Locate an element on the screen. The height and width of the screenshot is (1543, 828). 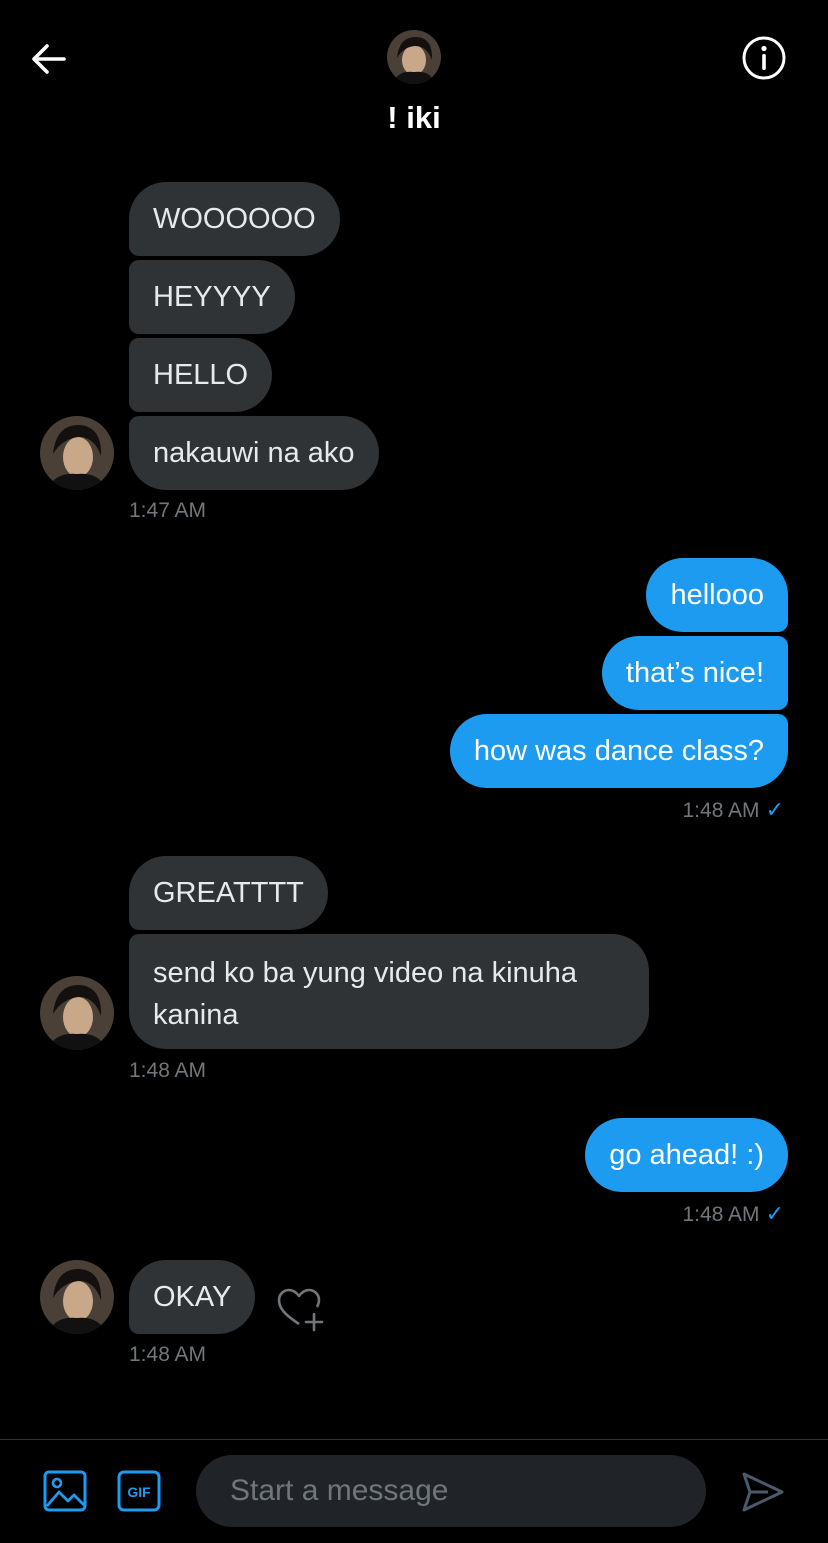
conversation-title: ! iki is located at coordinates (414, 117).